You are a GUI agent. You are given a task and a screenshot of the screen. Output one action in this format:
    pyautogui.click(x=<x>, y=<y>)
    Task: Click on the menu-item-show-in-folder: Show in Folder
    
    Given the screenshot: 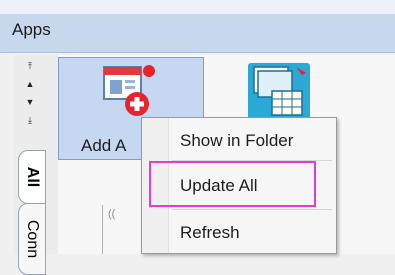 What is the action you would take?
    pyautogui.click(x=236, y=141)
    